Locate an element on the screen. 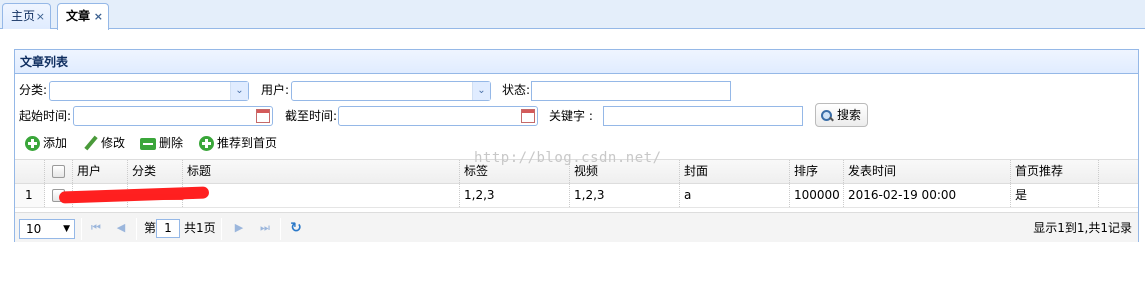  tab-home: 主页 × is located at coordinates (26, 16).